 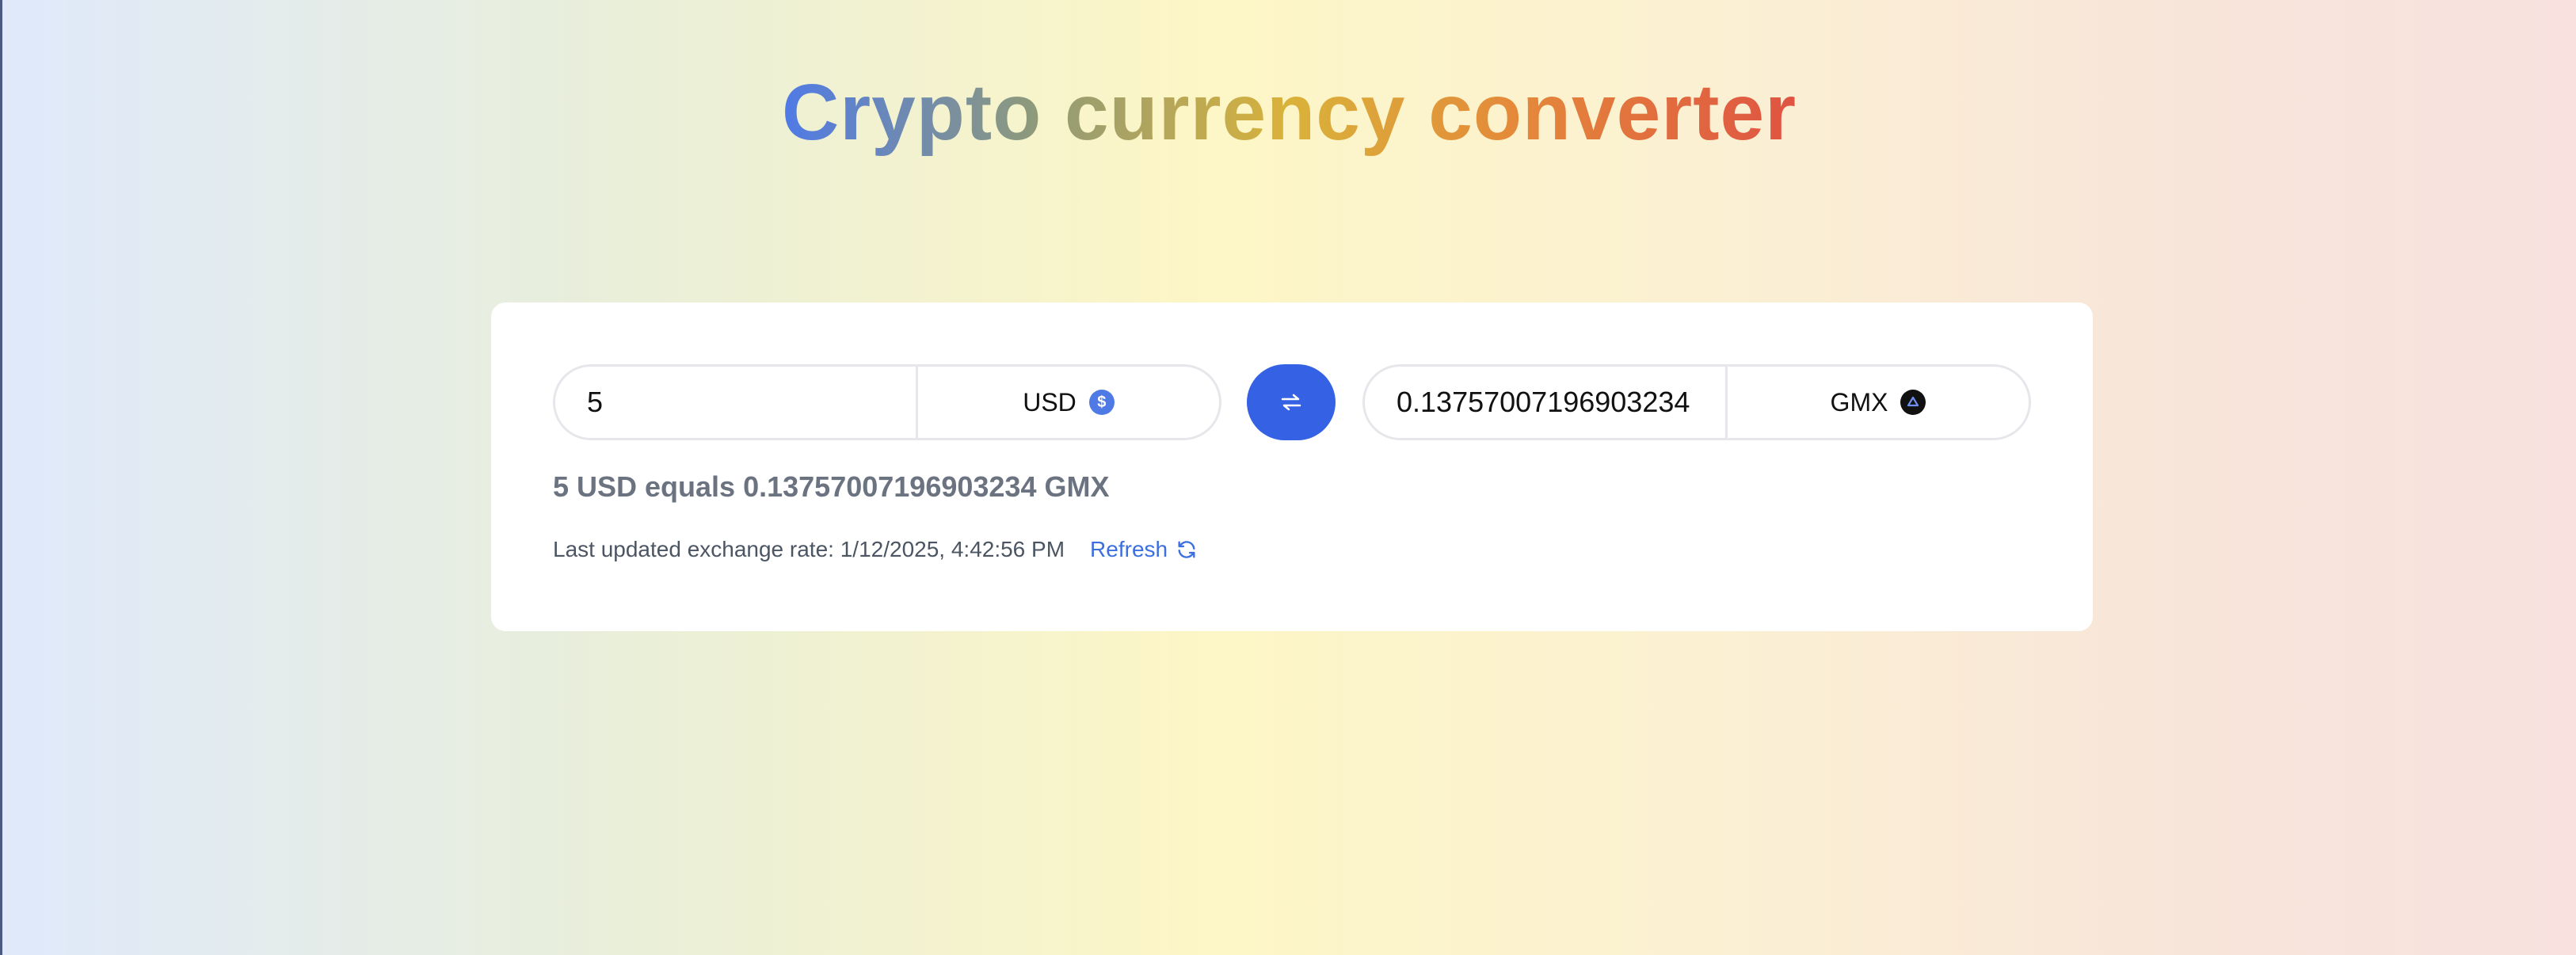 I want to click on page-title-text: Crypto currency converter, so click(x=1289, y=112).